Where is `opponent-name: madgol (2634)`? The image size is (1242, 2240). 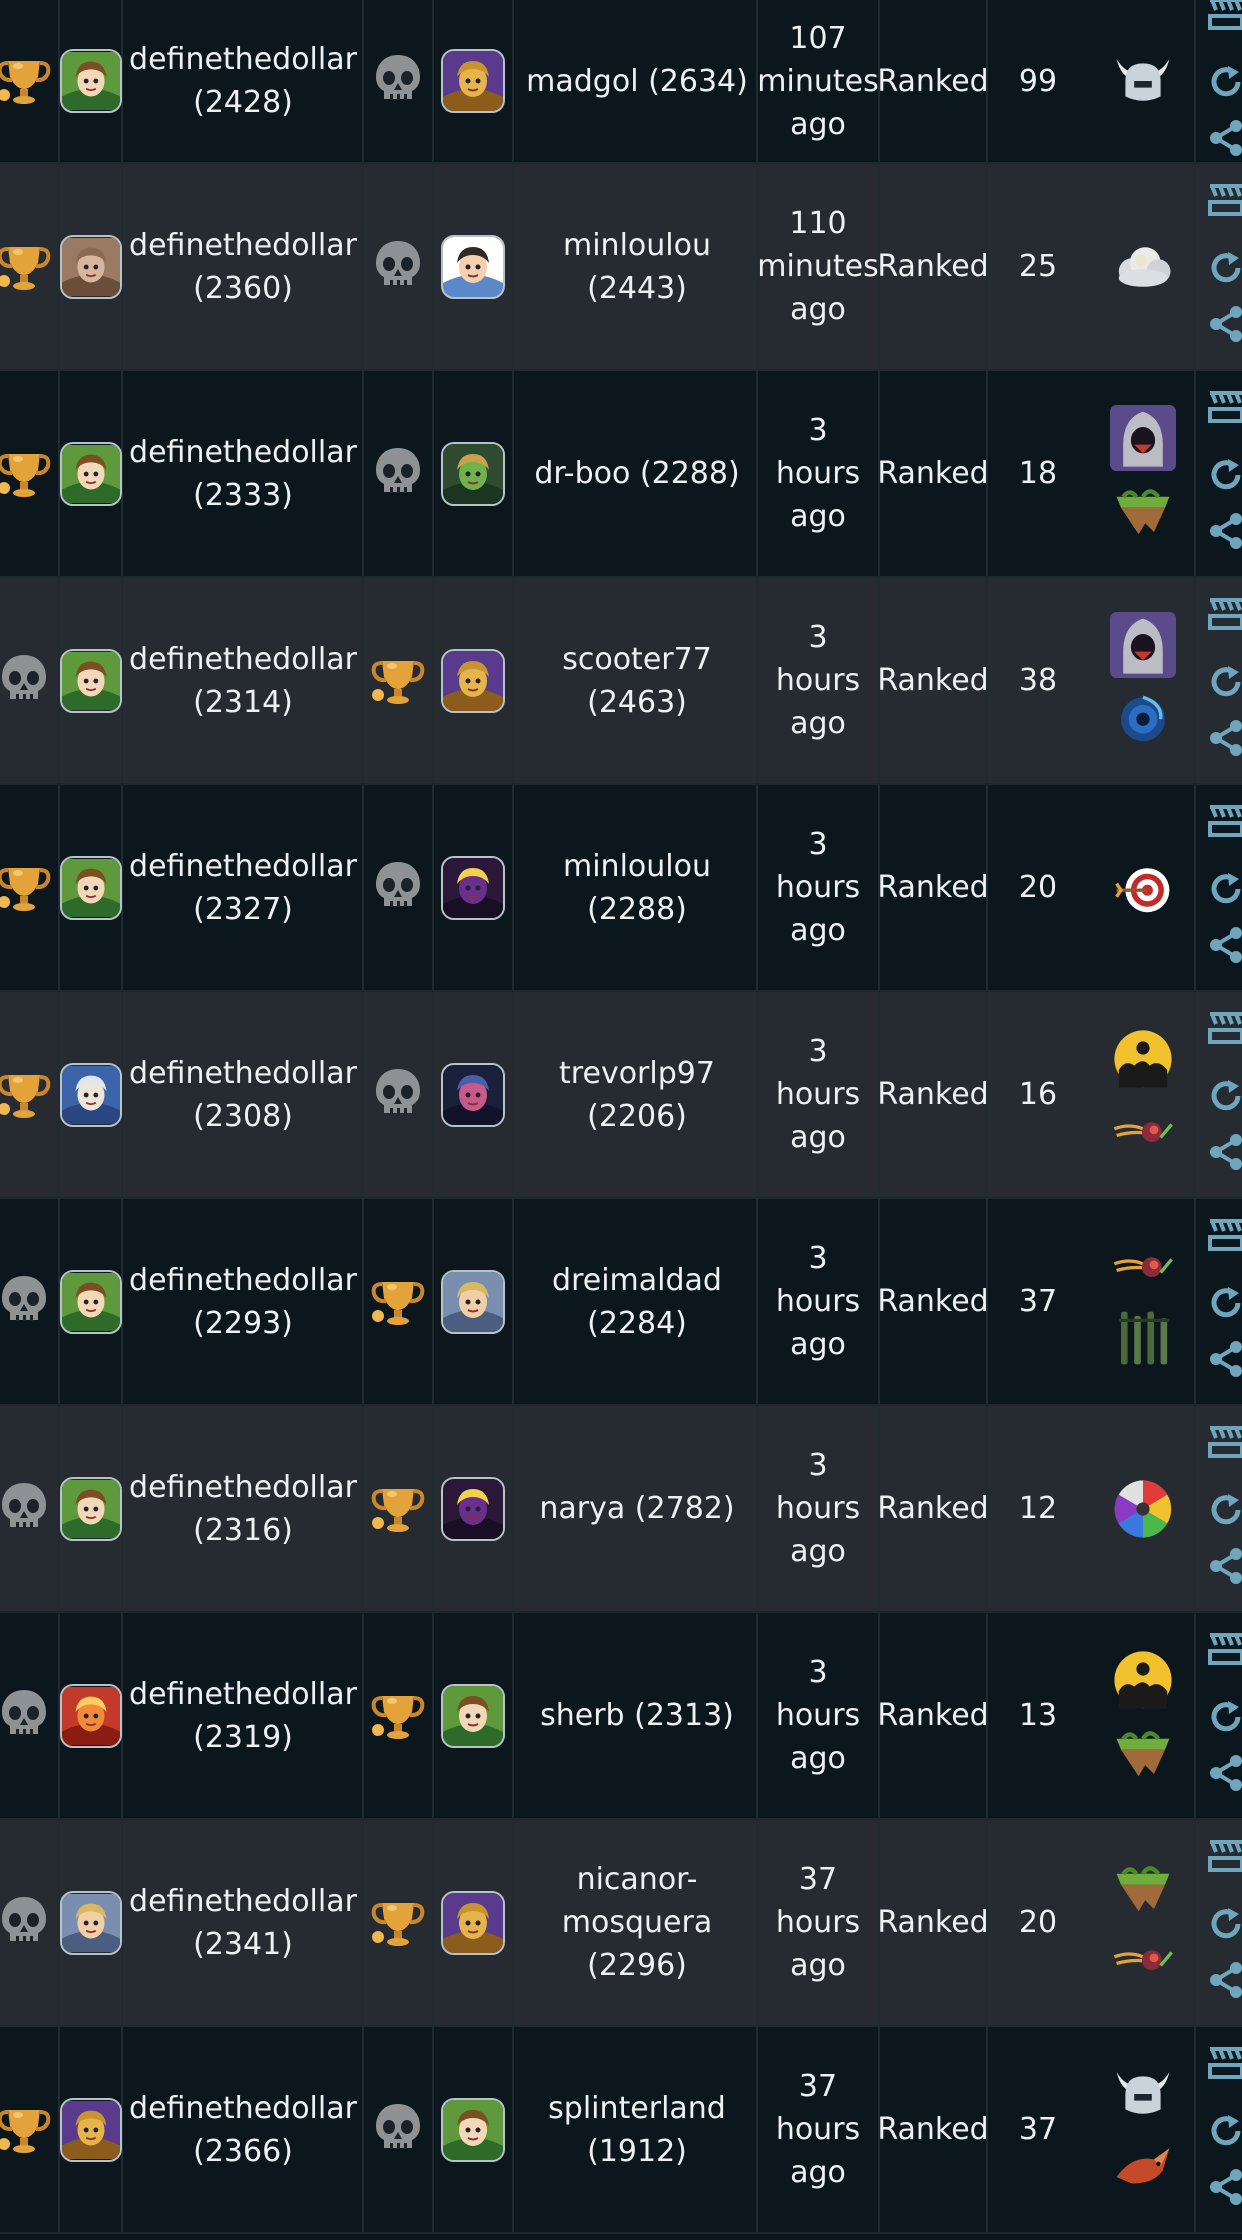
opponent-name: madgol (2634) is located at coordinates (637, 81).